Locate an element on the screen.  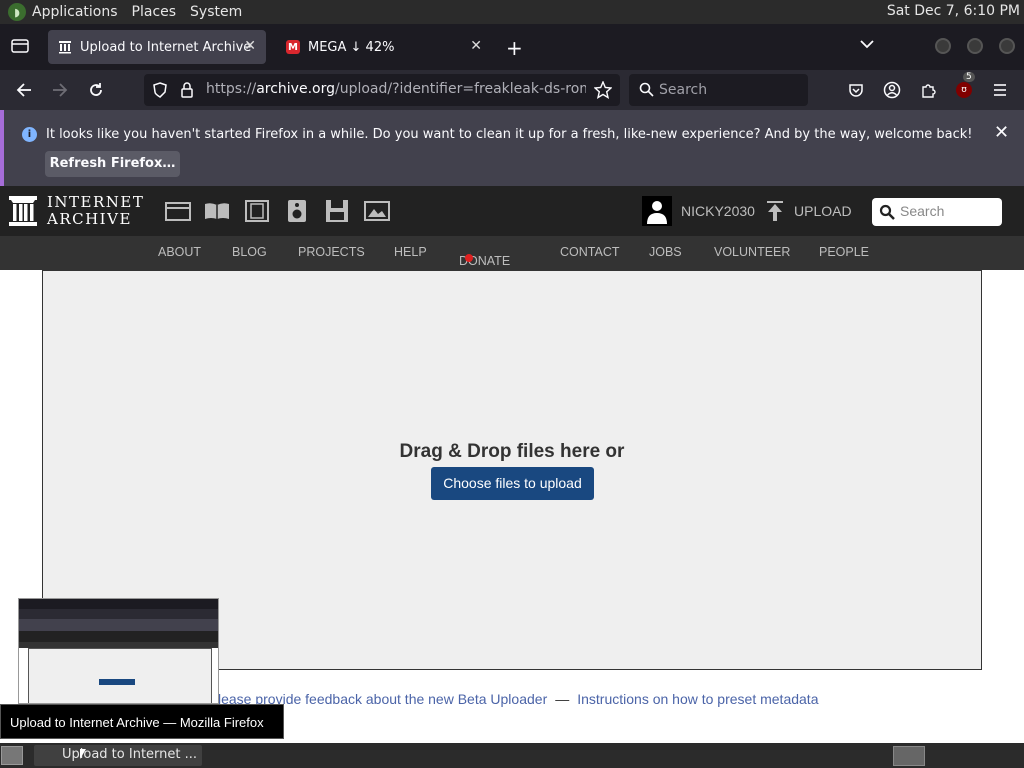
tab-title: Upload to Internet Archive is located at coordinates (166, 47).